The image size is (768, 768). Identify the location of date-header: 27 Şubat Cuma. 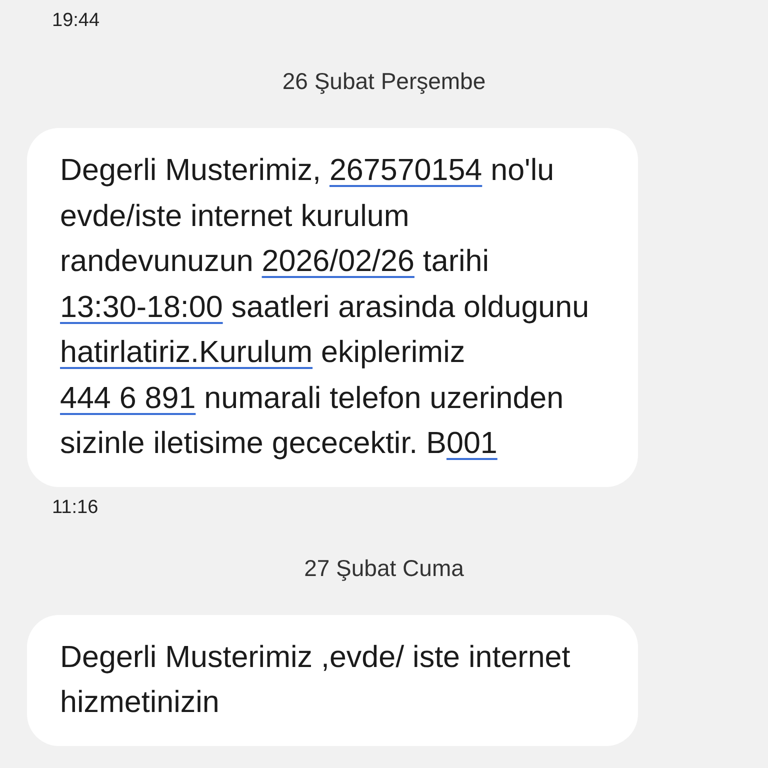
(384, 568).